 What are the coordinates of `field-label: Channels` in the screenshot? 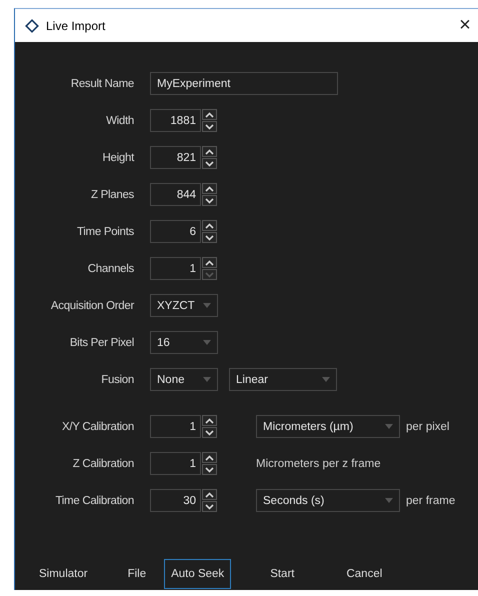 It's located at (110, 268).